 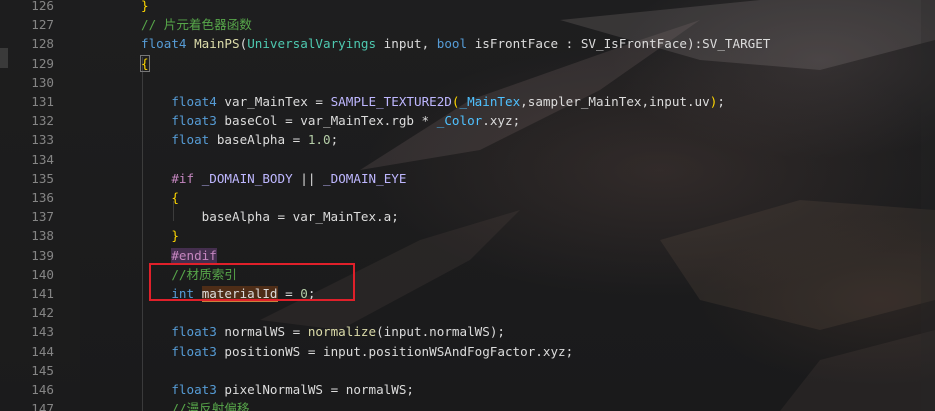 What do you see at coordinates (42, 63) in the screenshot?
I see `line-number: 129` at bounding box center [42, 63].